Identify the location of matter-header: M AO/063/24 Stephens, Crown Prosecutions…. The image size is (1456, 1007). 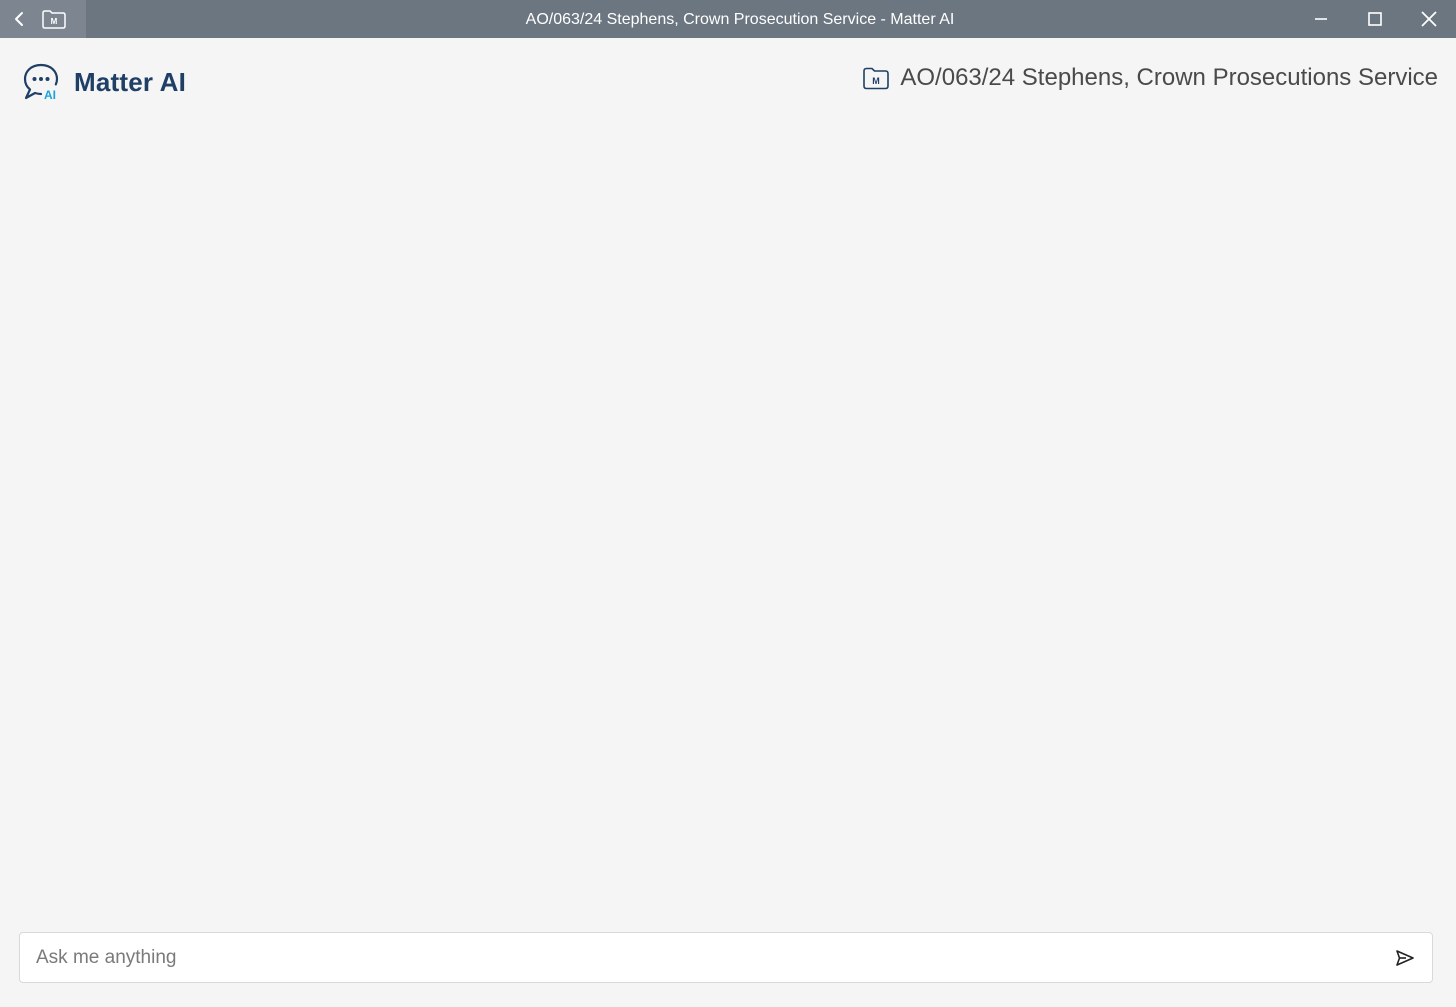
(1150, 78).